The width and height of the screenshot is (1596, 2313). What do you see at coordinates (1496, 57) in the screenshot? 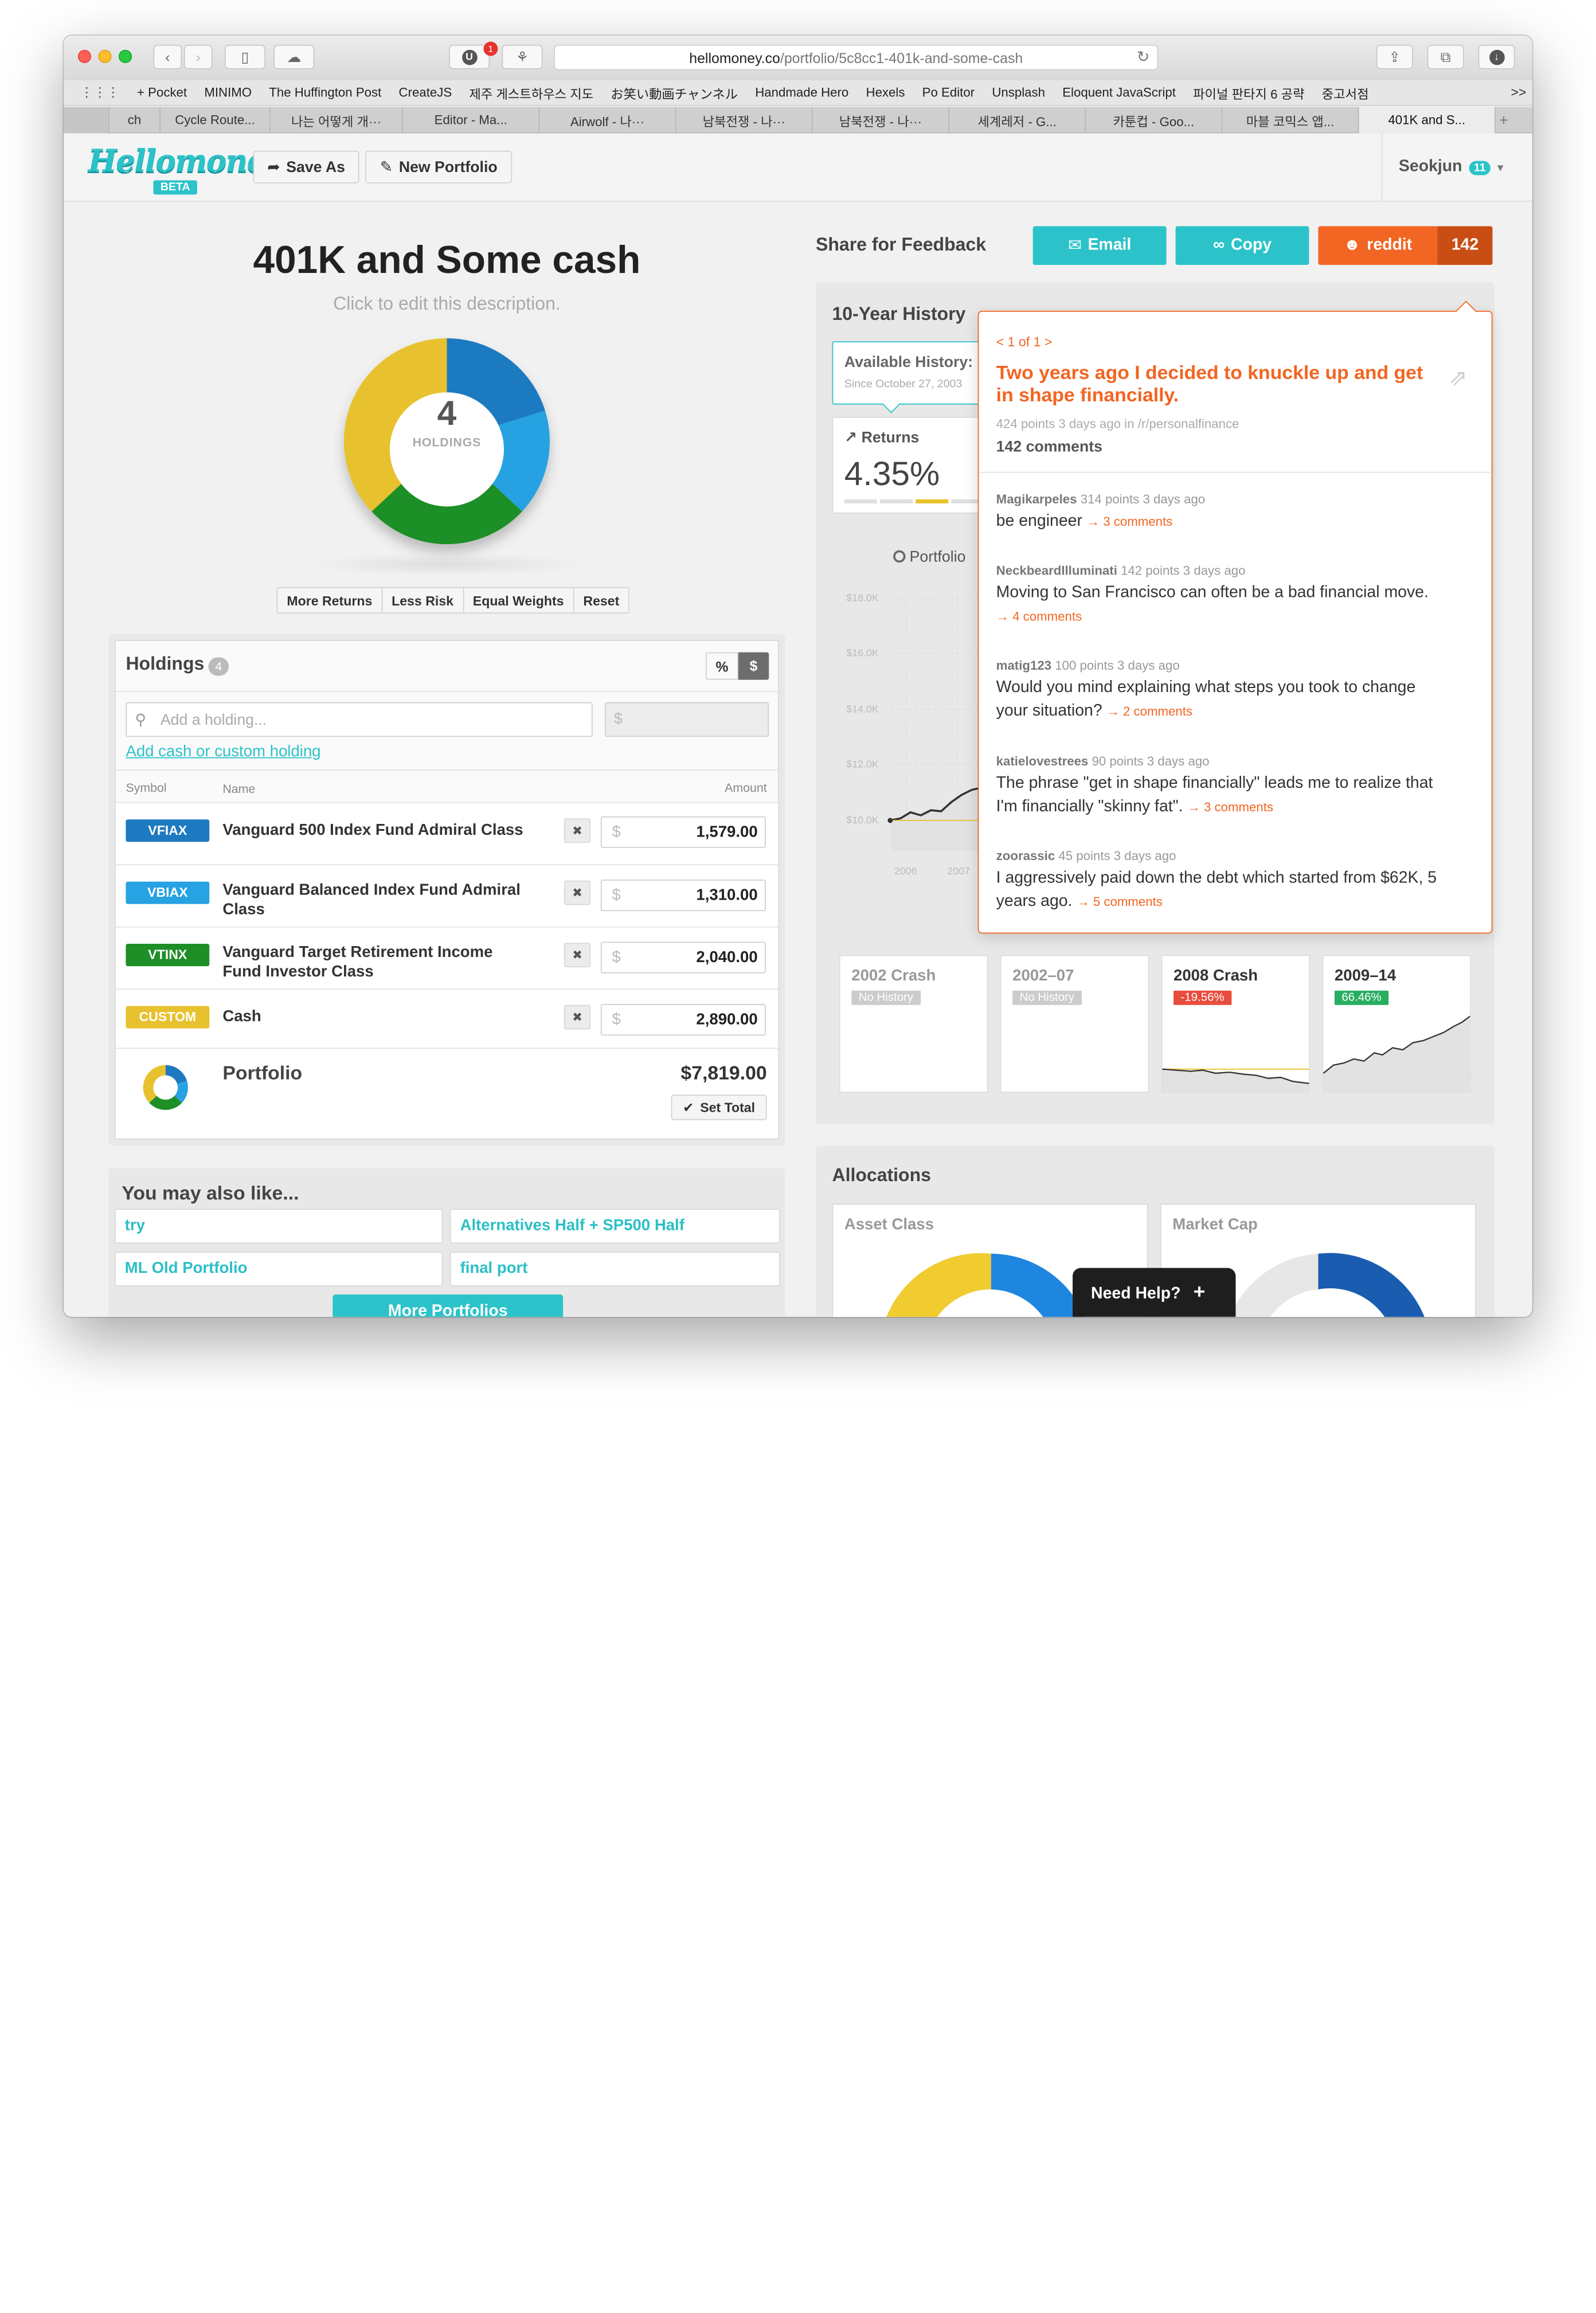
I see `downloads-icon: ↓` at bounding box center [1496, 57].